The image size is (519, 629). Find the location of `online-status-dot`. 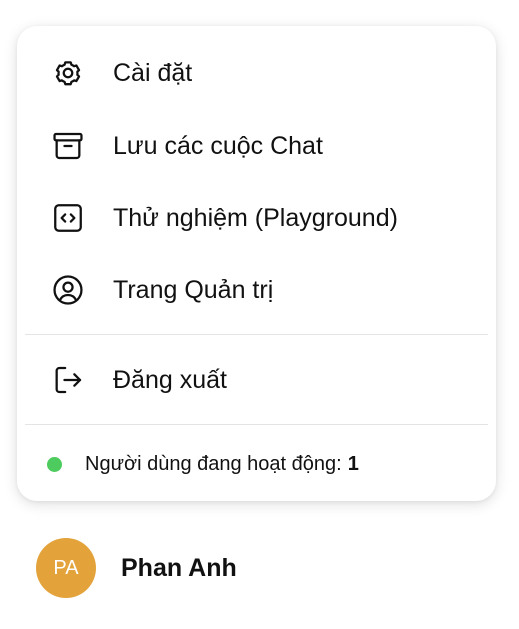

online-status-dot is located at coordinates (54, 464).